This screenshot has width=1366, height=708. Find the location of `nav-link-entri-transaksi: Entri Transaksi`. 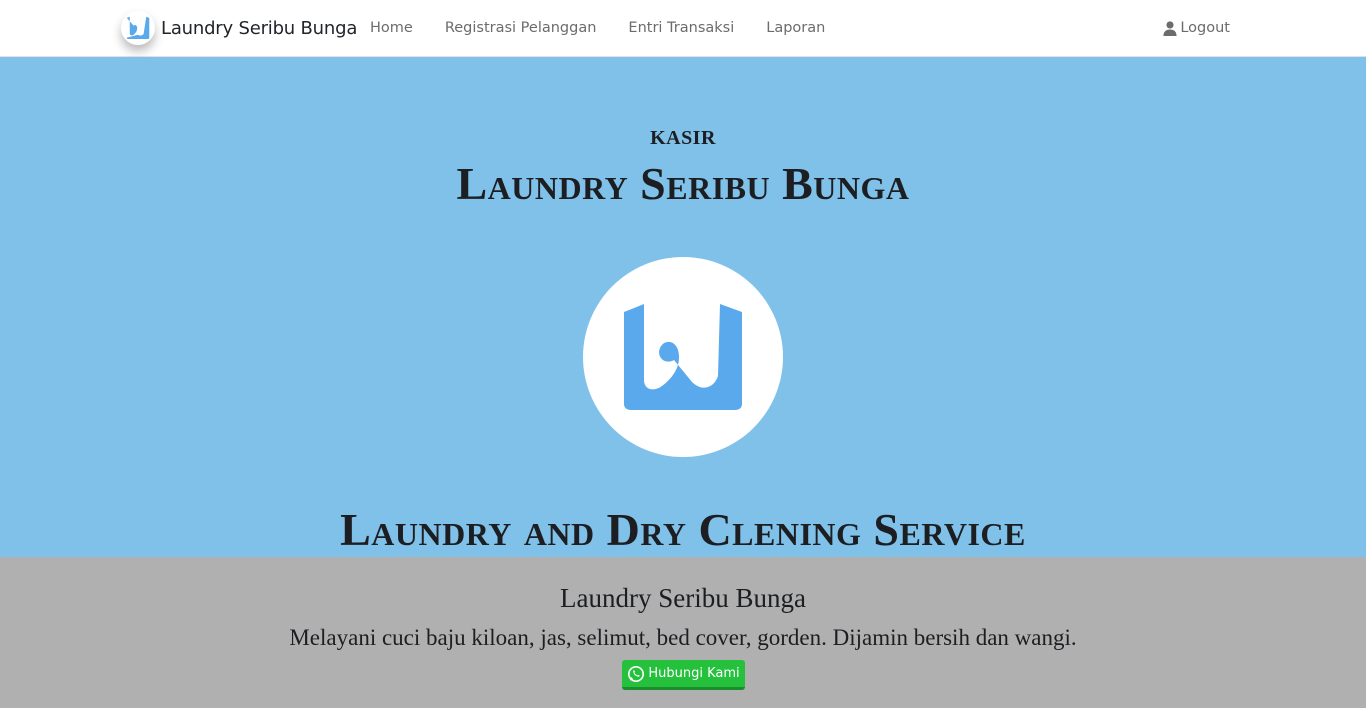

nav-link-entri-transaksi: Entri Transaksi is located at coordinates (681, 28).